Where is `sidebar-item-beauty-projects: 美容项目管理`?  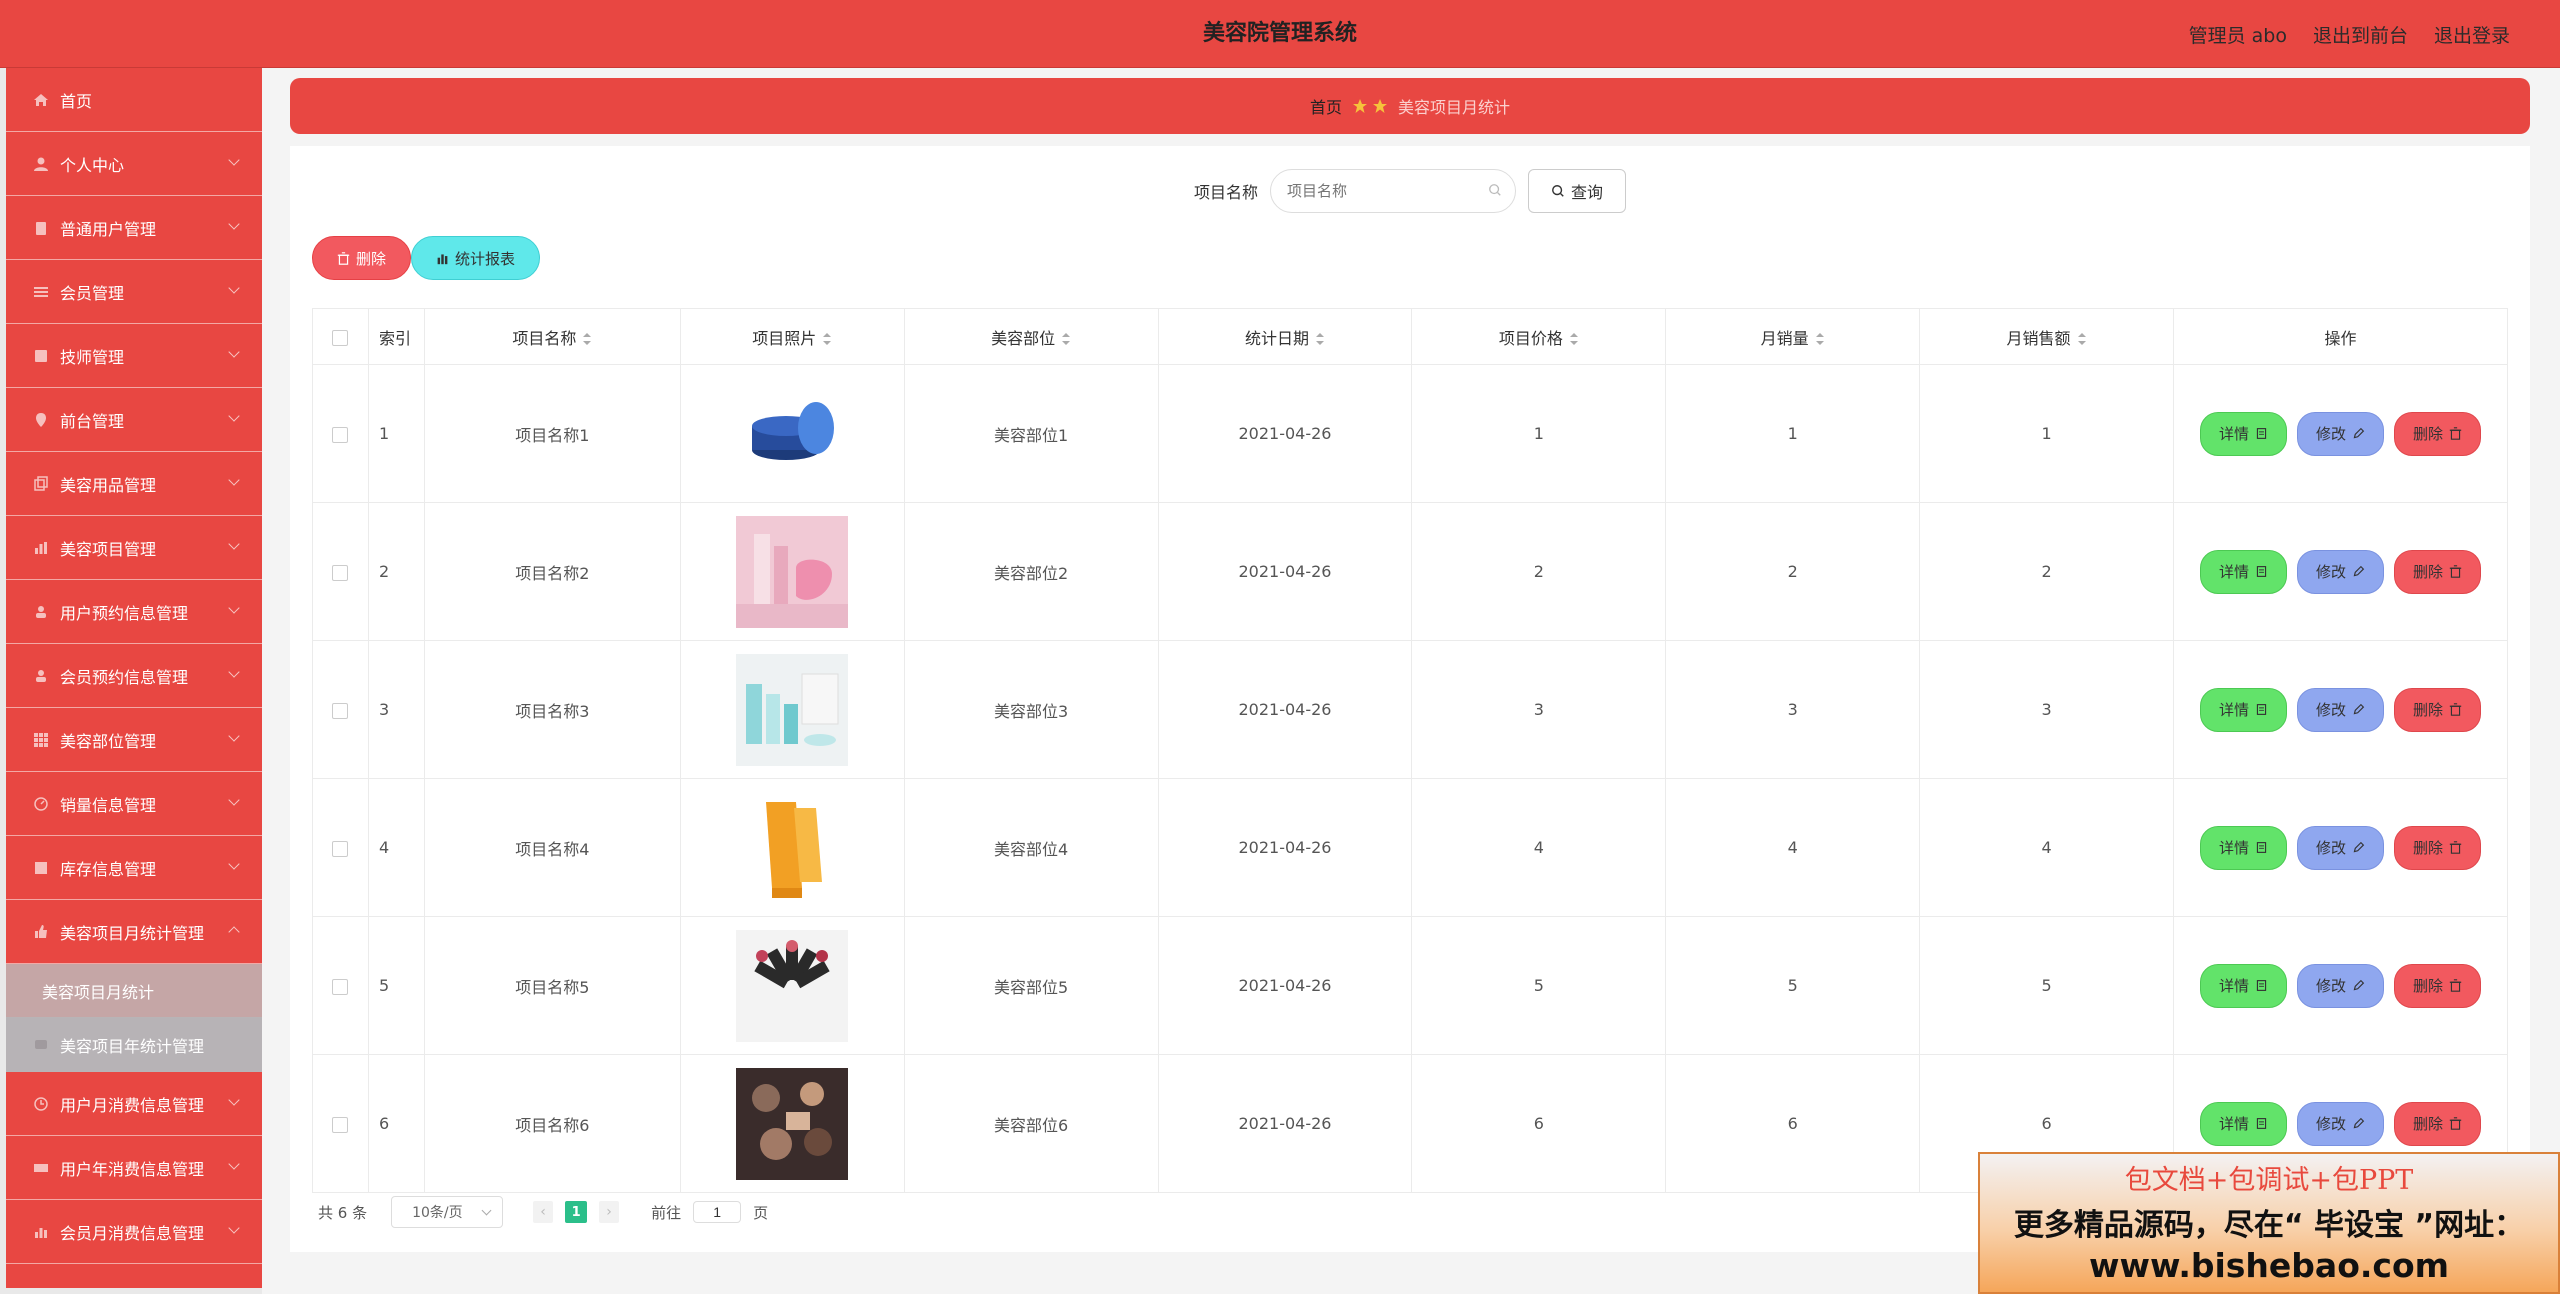
sidebar-item-beauty-projects: 美容项目管理 is located at coordinates (134, 548).